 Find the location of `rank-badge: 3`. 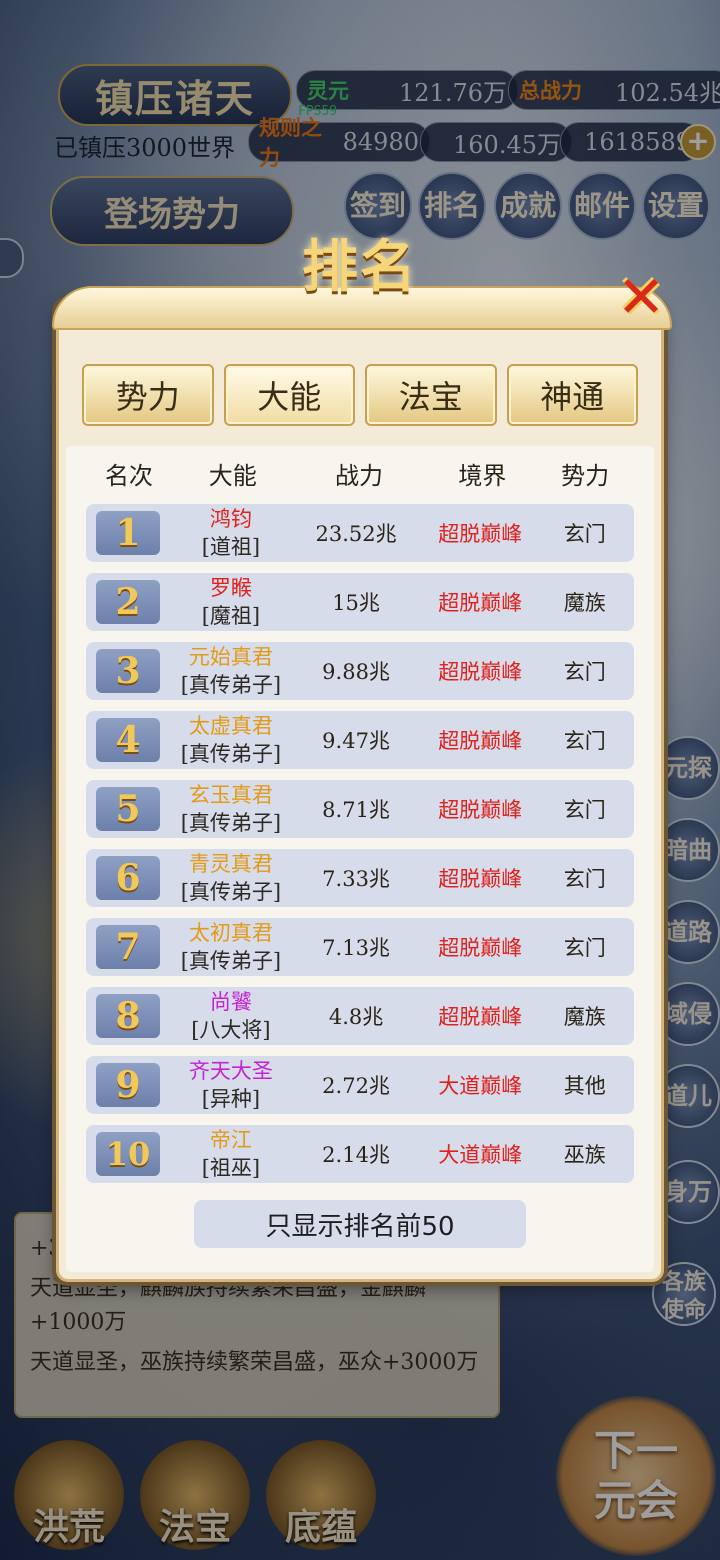

rank-badge: 3 is located at coordinates (128, 671).